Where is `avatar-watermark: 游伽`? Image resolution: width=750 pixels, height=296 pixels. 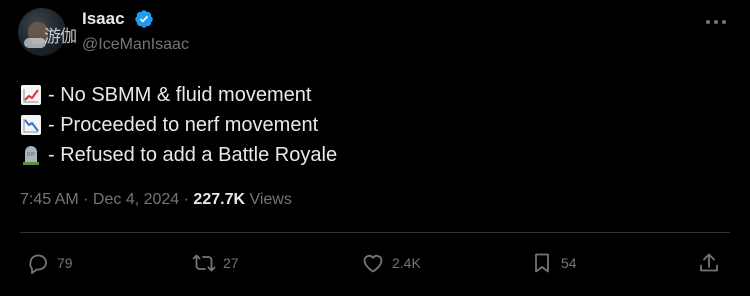 avatar-watermark: 游伽 is located at coordinates (60, 37).